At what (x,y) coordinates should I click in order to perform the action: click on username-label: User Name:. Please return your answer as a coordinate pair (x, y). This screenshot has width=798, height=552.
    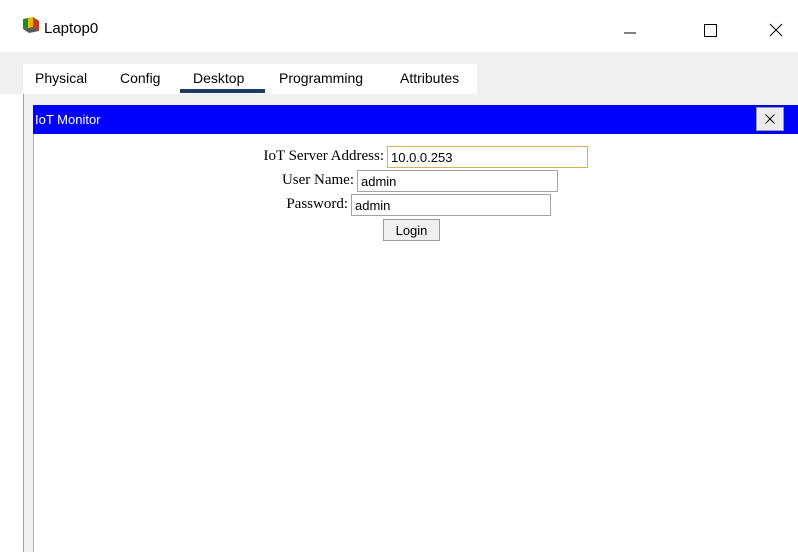
    Looking at the image, I should click on (317, 180).